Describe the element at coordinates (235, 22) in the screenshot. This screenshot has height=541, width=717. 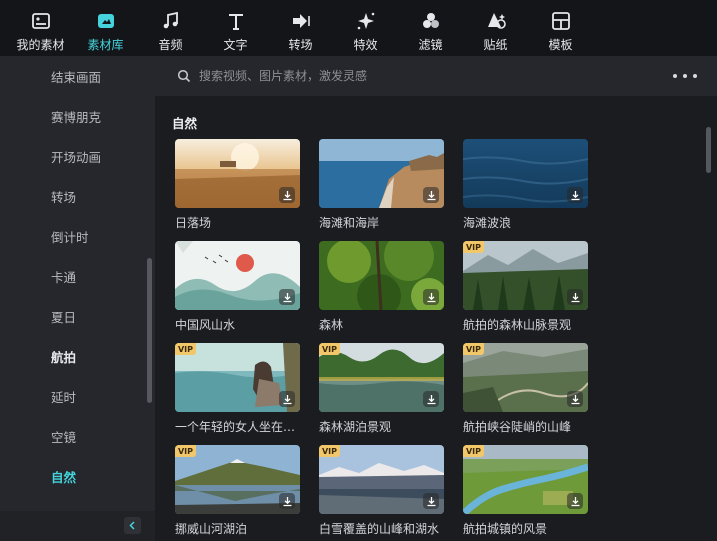
I see `text-icon` at that location.